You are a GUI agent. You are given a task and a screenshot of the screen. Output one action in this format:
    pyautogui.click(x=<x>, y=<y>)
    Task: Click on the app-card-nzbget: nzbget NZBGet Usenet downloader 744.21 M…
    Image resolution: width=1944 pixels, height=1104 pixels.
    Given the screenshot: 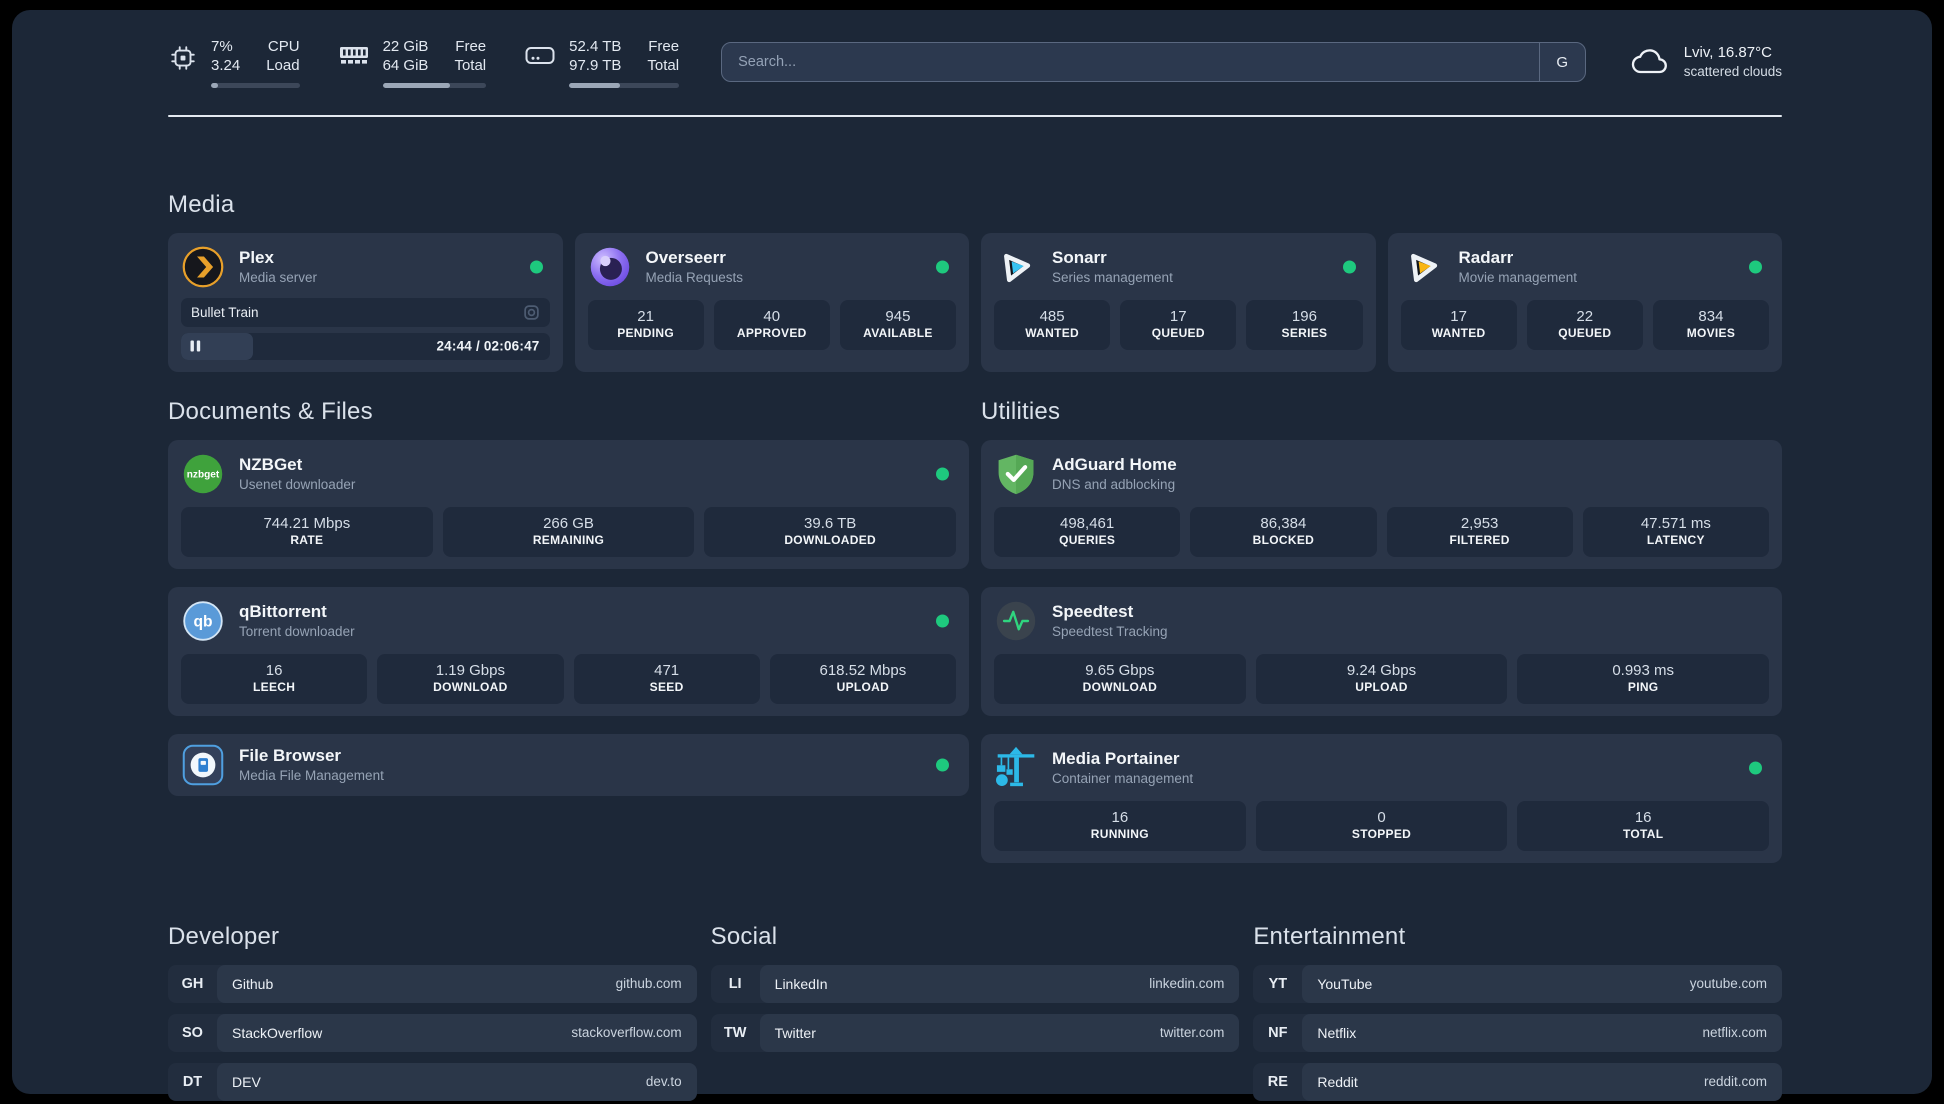 What is the action you would take?
    pyautogui.click(x=568, y=504)
    